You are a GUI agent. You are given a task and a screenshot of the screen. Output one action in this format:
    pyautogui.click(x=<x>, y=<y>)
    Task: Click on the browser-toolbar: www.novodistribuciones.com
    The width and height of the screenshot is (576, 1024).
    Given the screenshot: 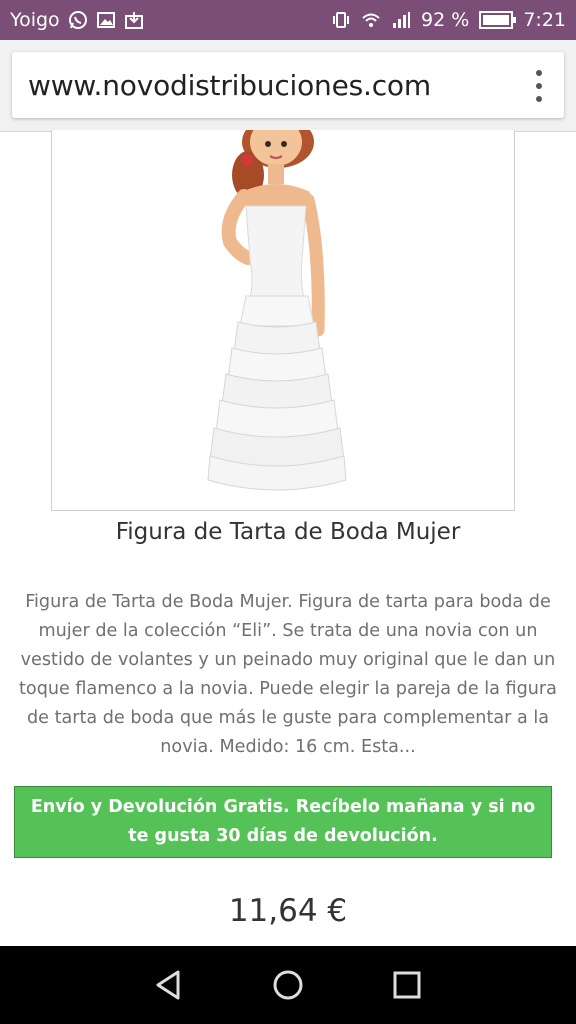 What is the action you would take?
    pyautogui.click(x=288, y=86)
    